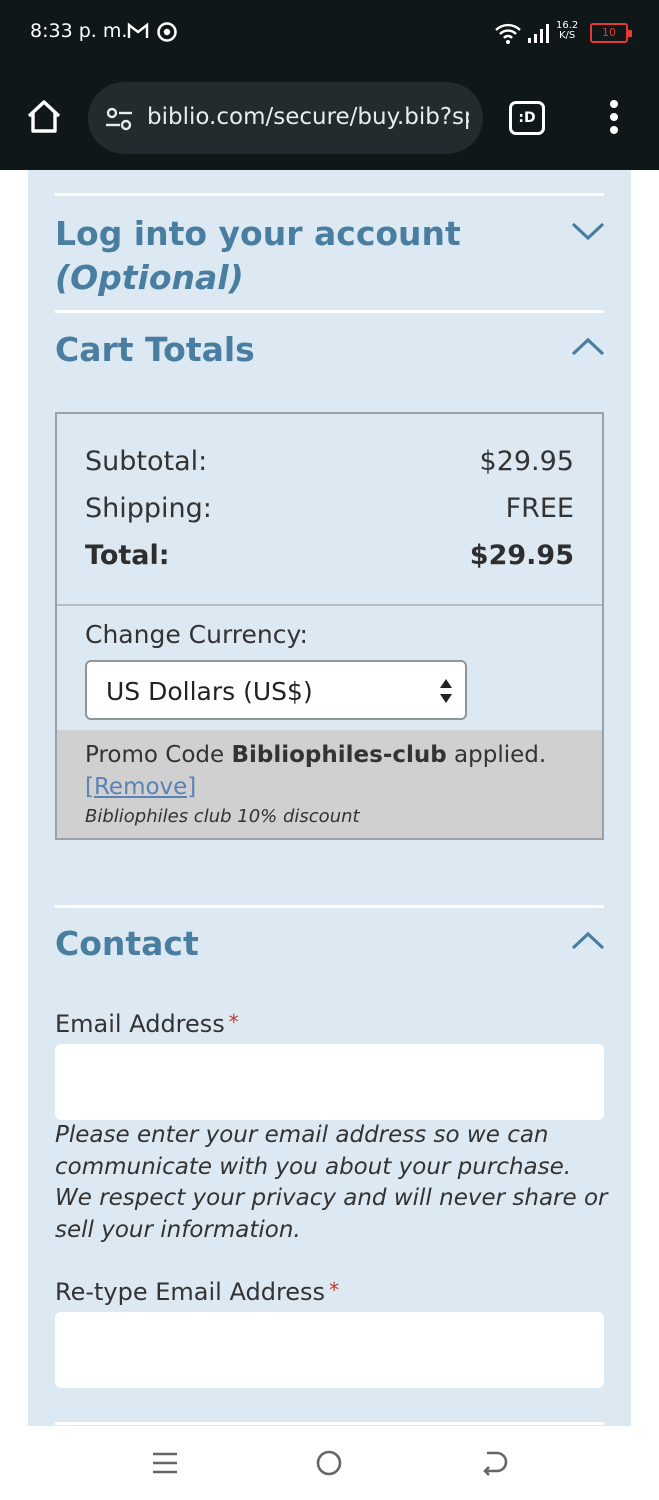 This screenshot has width=659, height=1500. Describe the element at coordinates (167, 34) in the screenshot. I see `chrome-icon` at that location.